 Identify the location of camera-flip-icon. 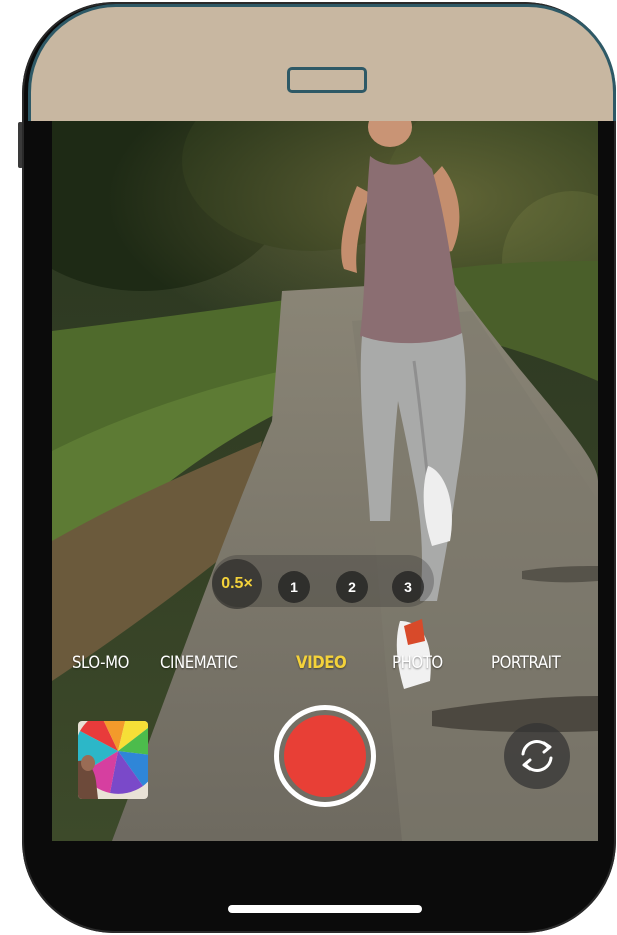
(537, 756).